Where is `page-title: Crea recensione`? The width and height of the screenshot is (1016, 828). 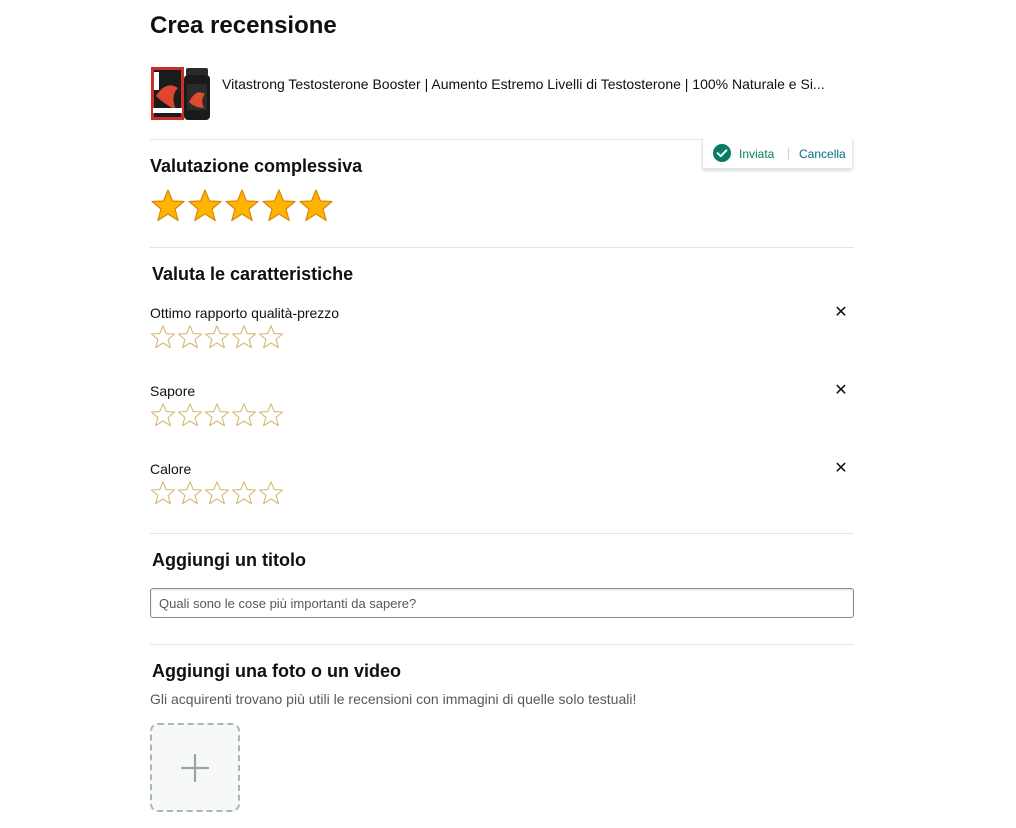 page-title: Crea recensione is located at coordinates (243, 25).